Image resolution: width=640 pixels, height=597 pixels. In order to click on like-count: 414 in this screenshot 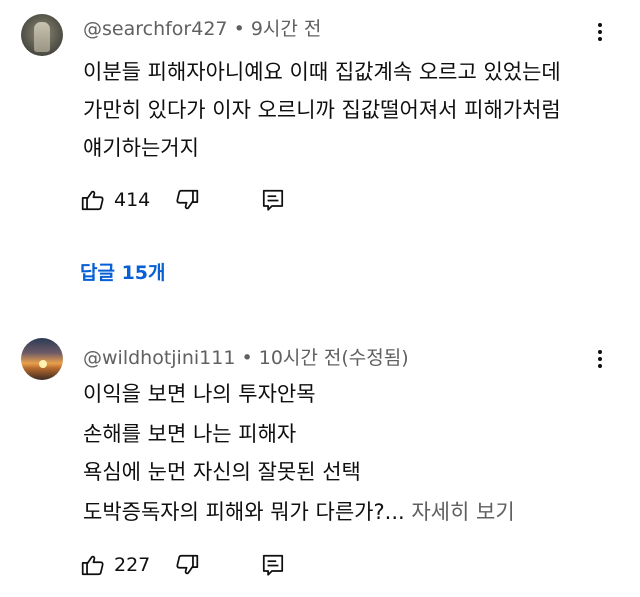, I will do `click(132, 200)`.